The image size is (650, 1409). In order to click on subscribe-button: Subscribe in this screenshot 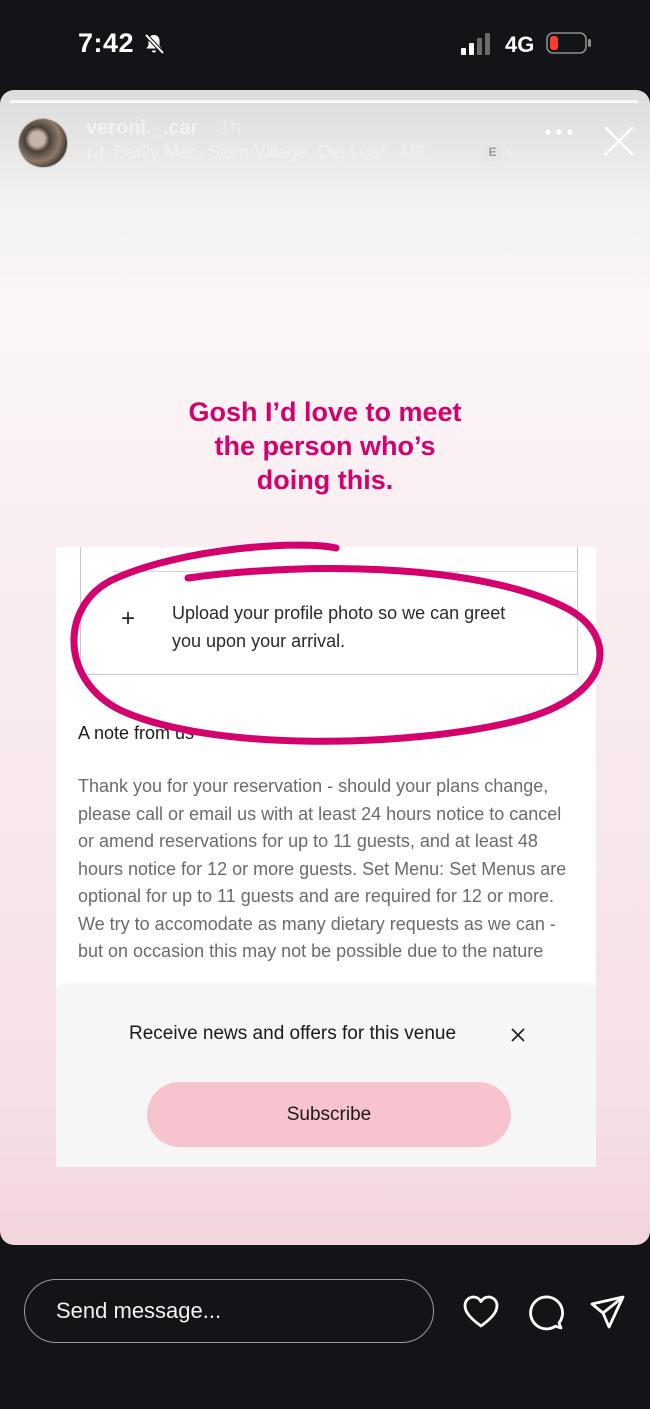, I will do `click(329, 1114)`.